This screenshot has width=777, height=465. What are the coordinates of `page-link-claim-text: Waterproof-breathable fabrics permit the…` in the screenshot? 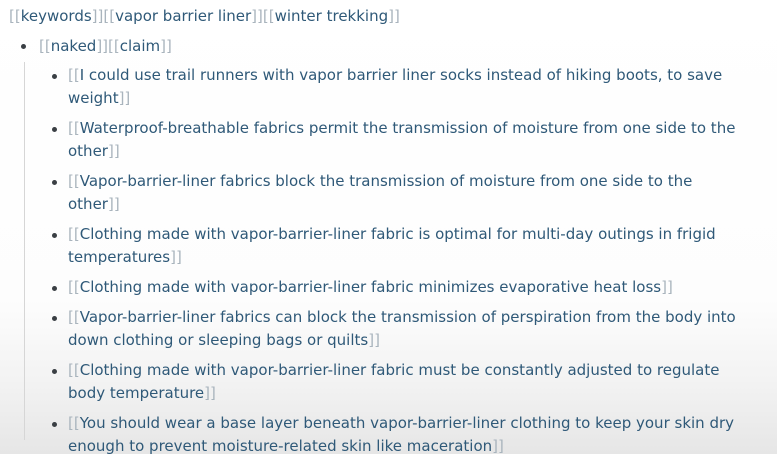 It's located at (401, 139).